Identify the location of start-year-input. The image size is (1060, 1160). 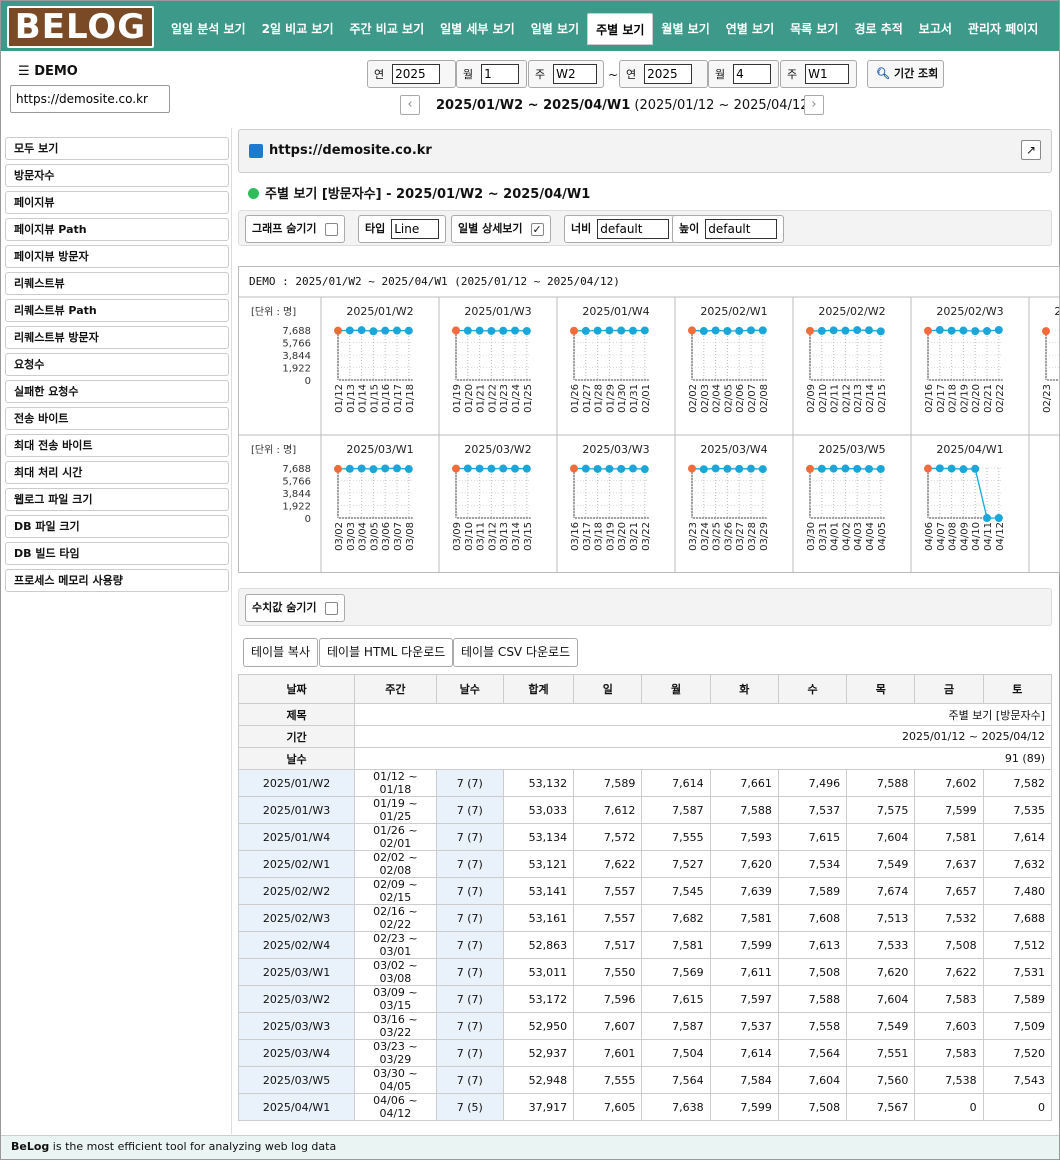
(416, 74).